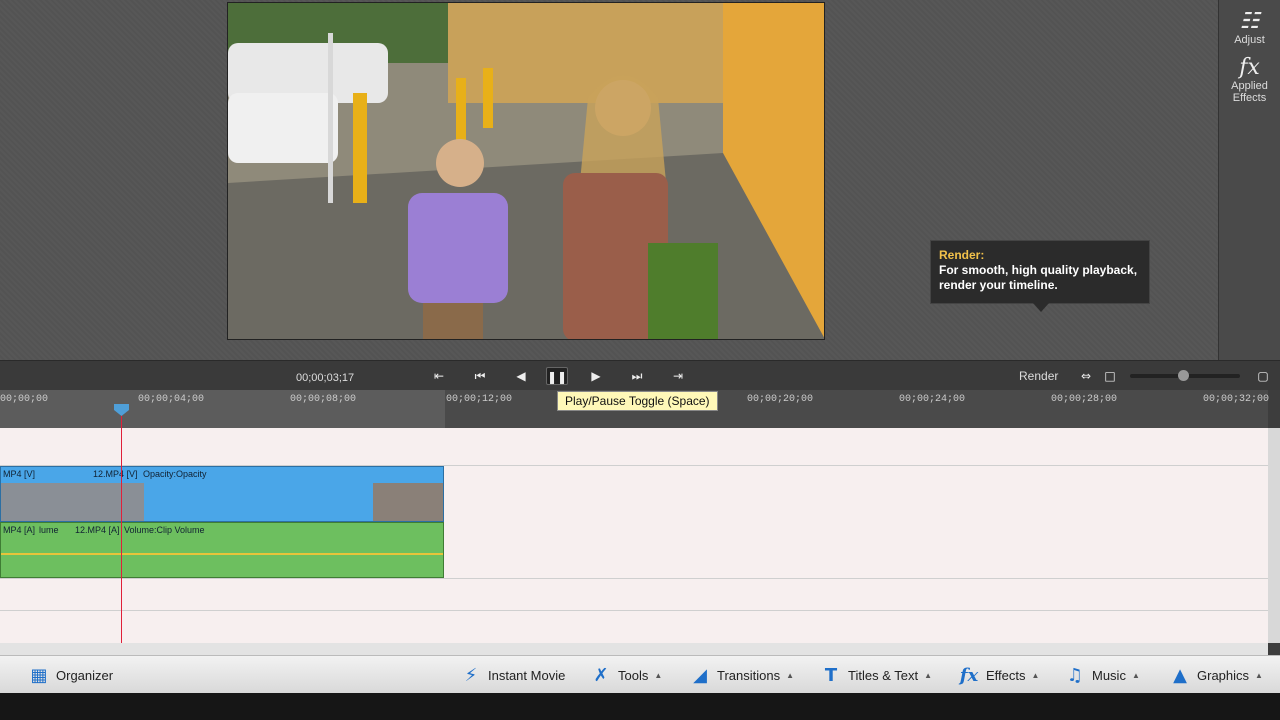 The width and height of the screenshot is (1280, 720). I want to click on footer-strip, so click(640, 706).